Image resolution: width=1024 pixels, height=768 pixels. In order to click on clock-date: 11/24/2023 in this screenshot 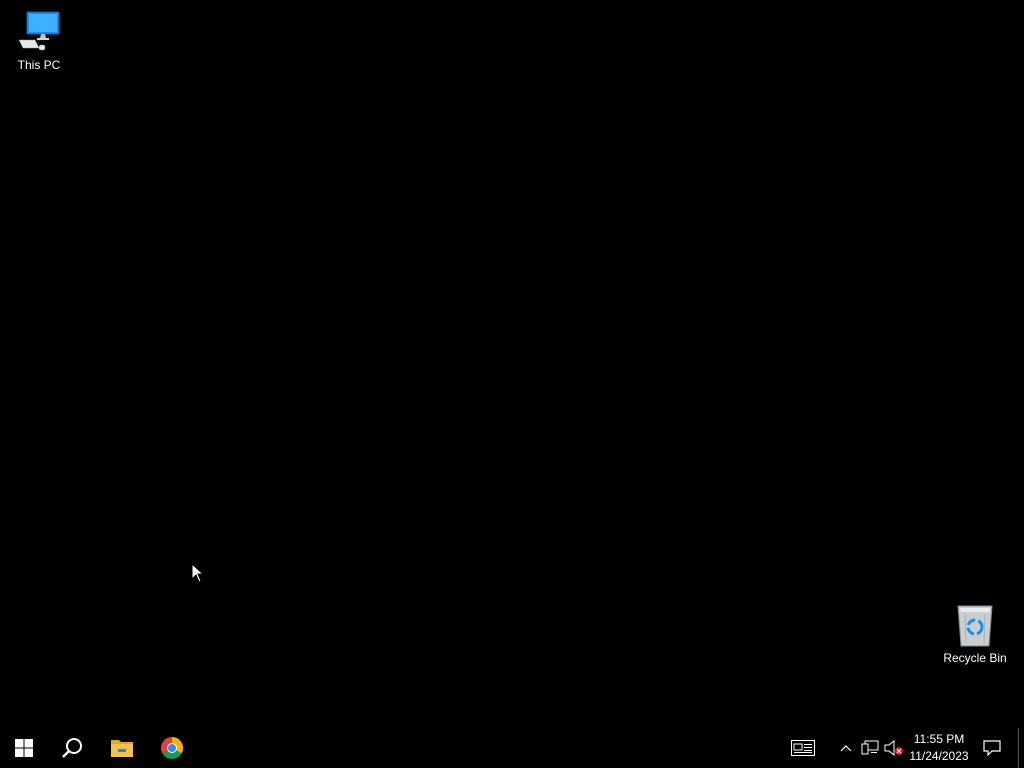, I will do `click(939, 756)`.